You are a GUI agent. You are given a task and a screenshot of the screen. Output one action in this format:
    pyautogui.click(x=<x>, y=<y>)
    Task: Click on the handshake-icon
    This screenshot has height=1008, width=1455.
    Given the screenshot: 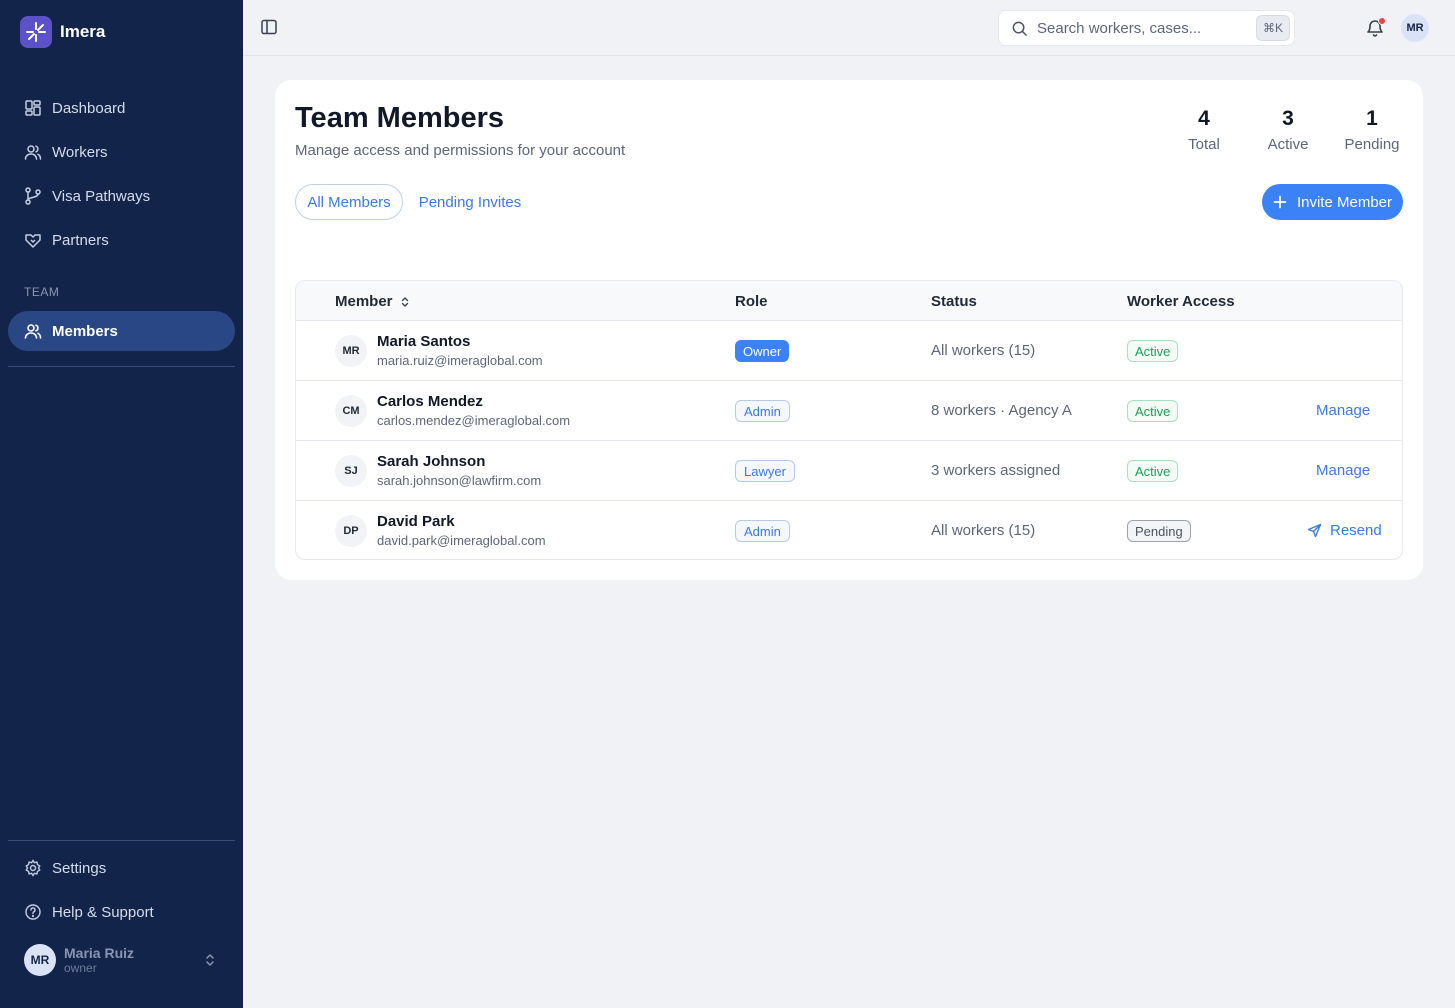 What is the action you would take?
    pyautogui.click(x=33, y=241)
    